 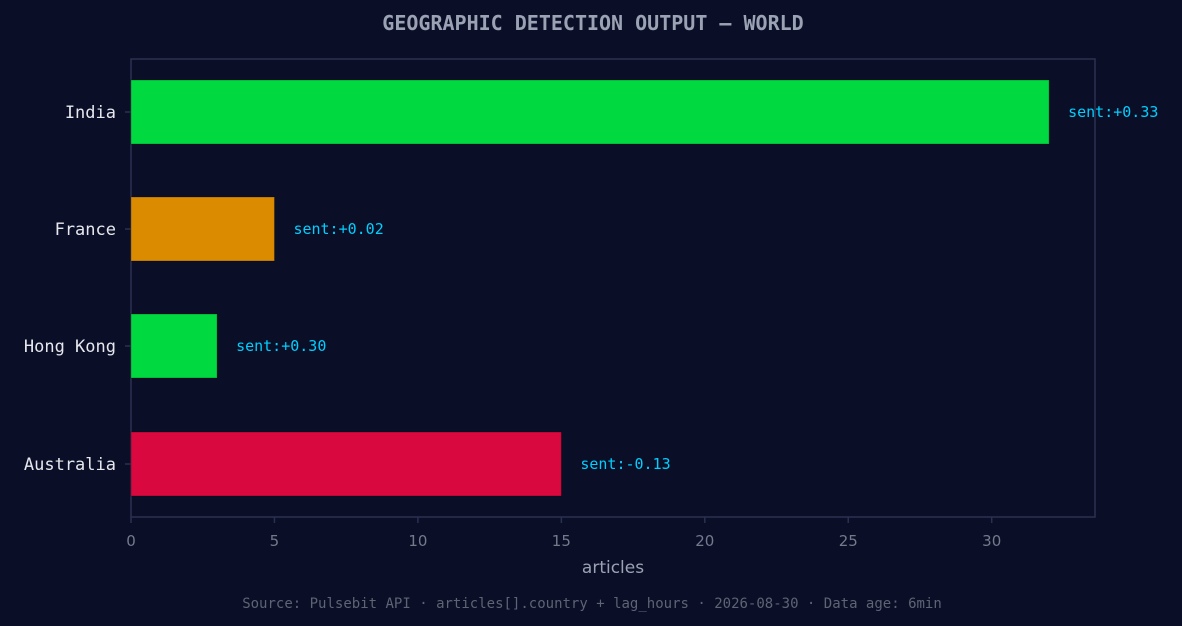 What do you see at coordinates (174, 346) in the screenshot?
I see `bar-hong-kong` at bounding box center [174, 346].